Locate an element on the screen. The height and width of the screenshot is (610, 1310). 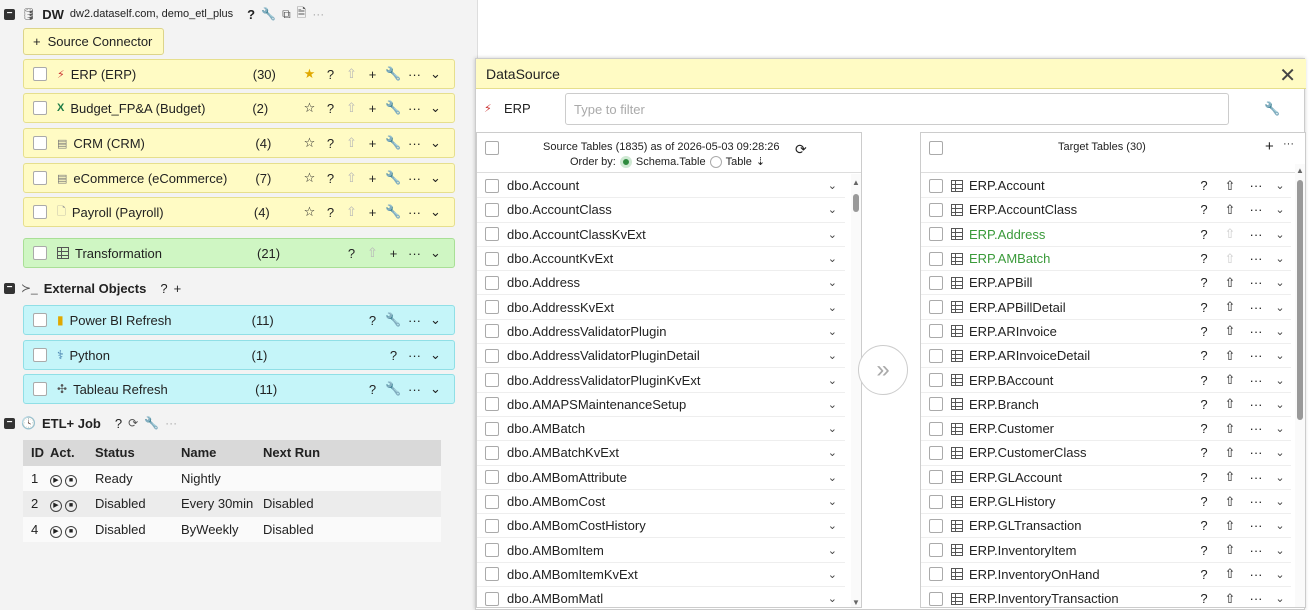
close-icon: ✕ is located at coordinates (1287, 75).